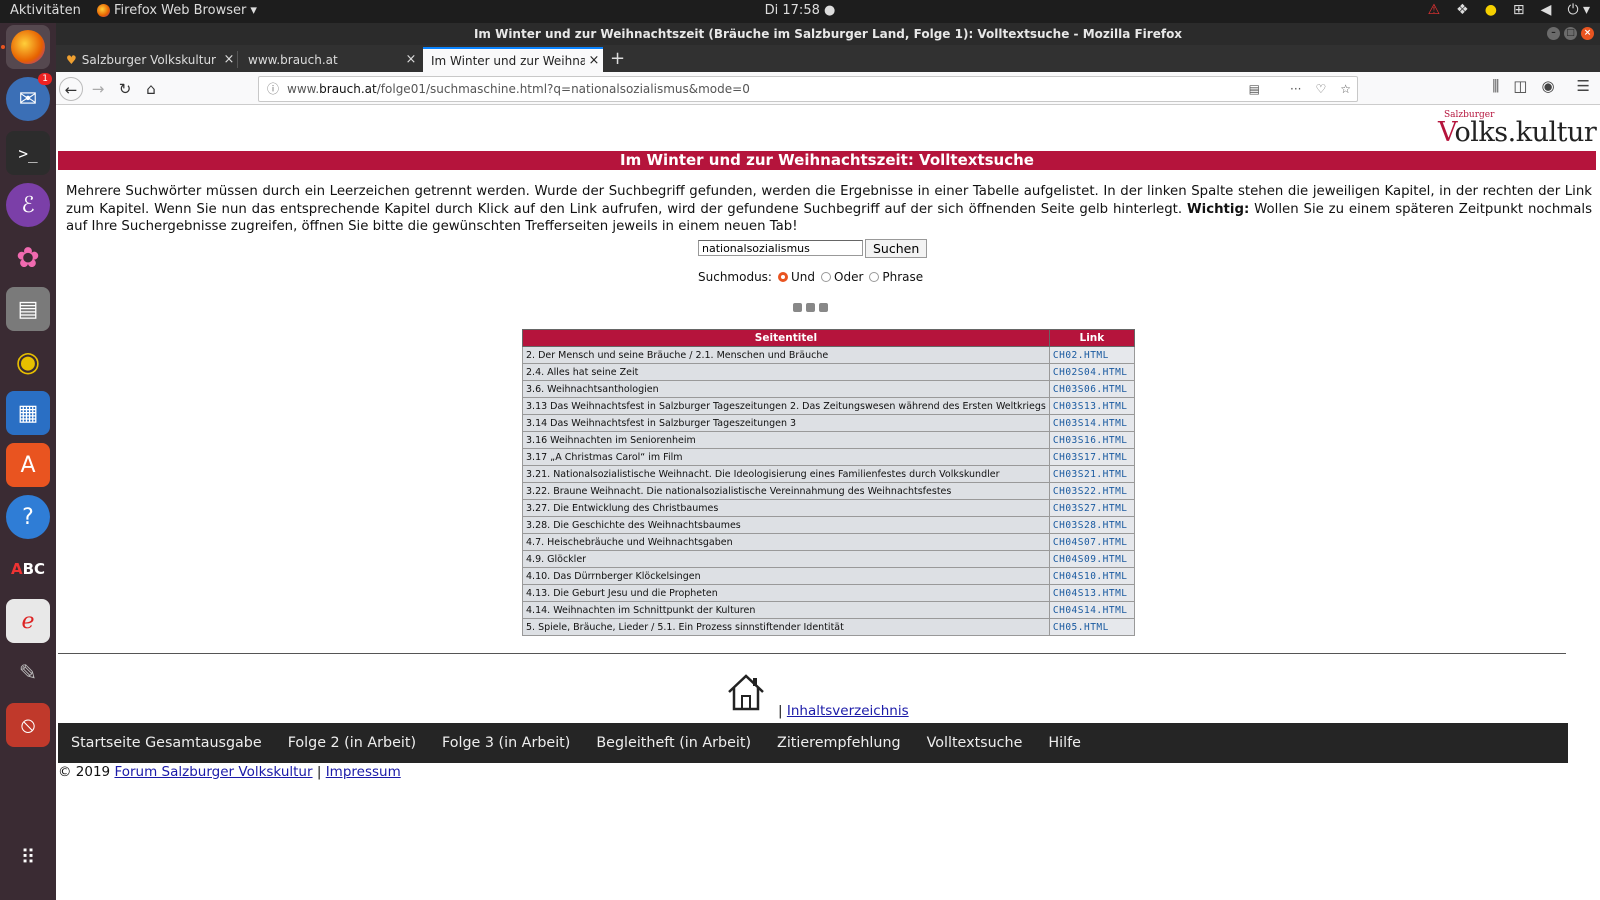  What do you see at coordinates (1091, 525) in the screenshot?
I see `result-link: CH03S28.HTML` at bounding box center [1091, 525].